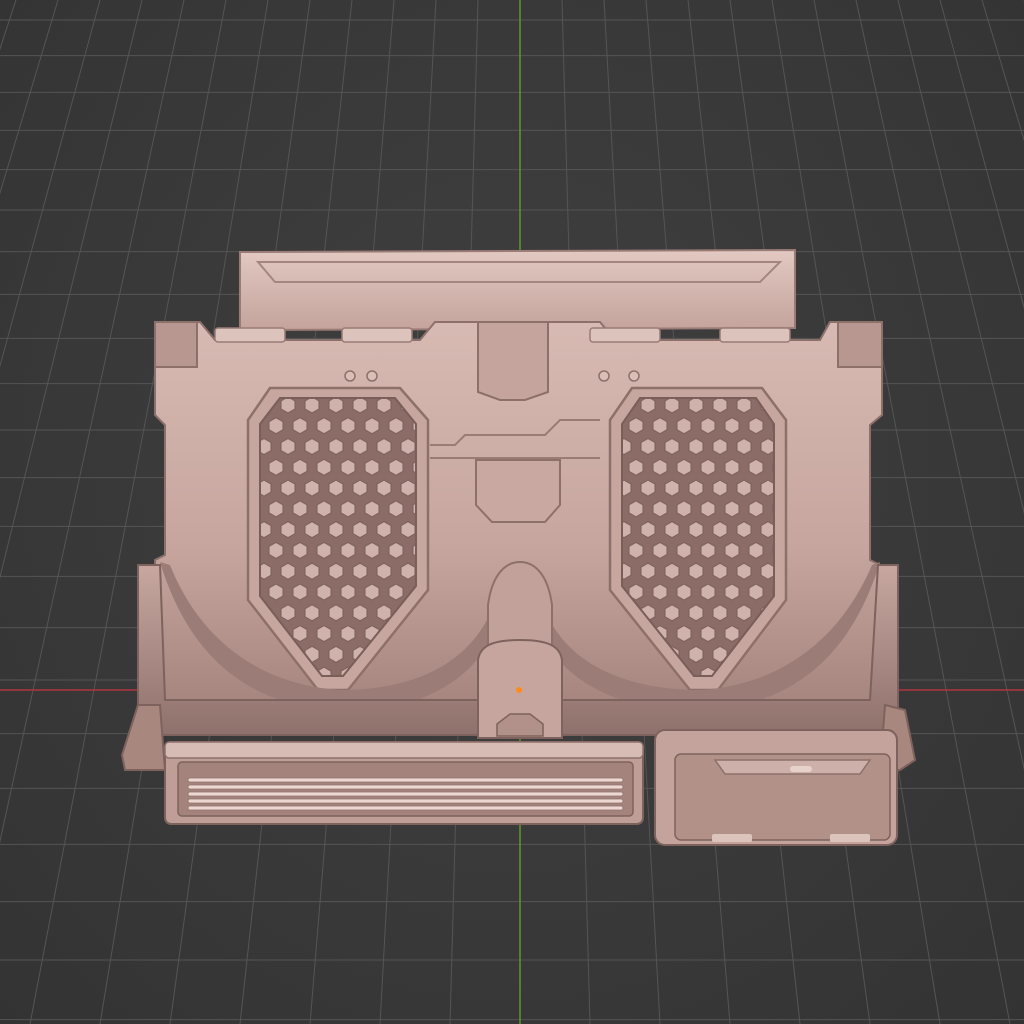  I want to click on origin-marker-icon, so click(519, 690).